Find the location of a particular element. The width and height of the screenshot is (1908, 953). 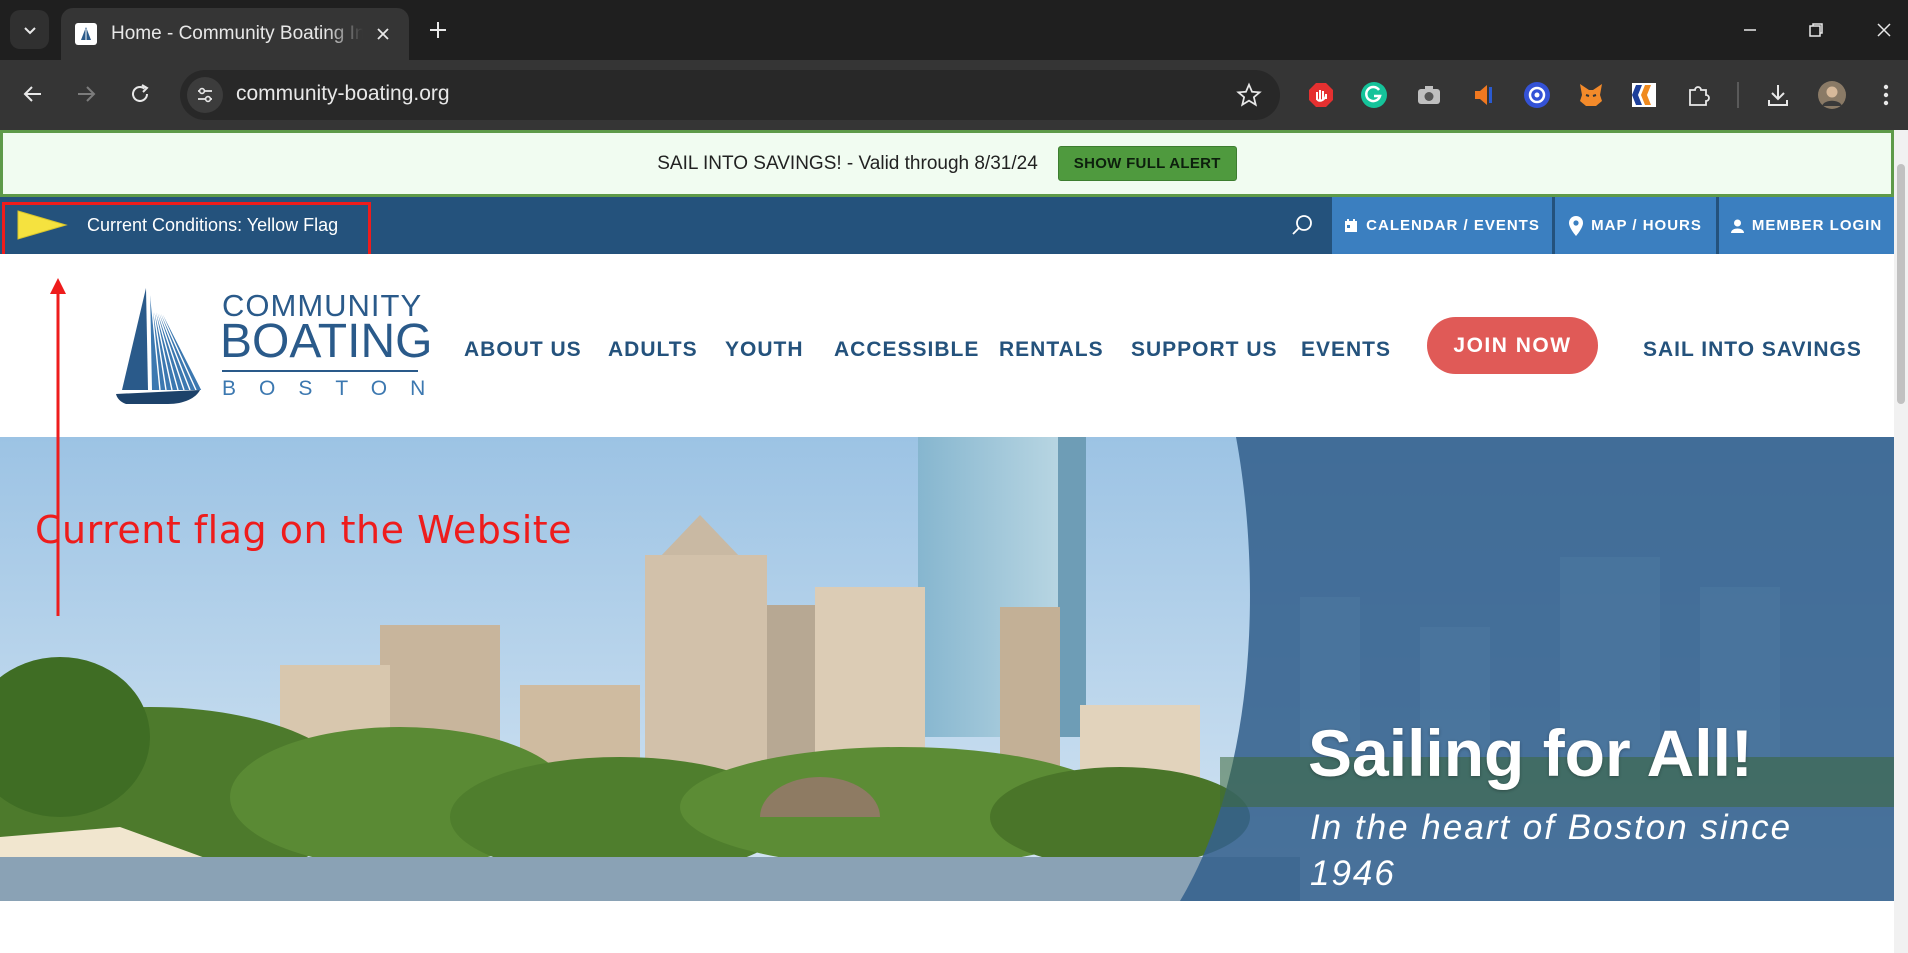

grammarly-icon is located at coordinates (1374, 95).